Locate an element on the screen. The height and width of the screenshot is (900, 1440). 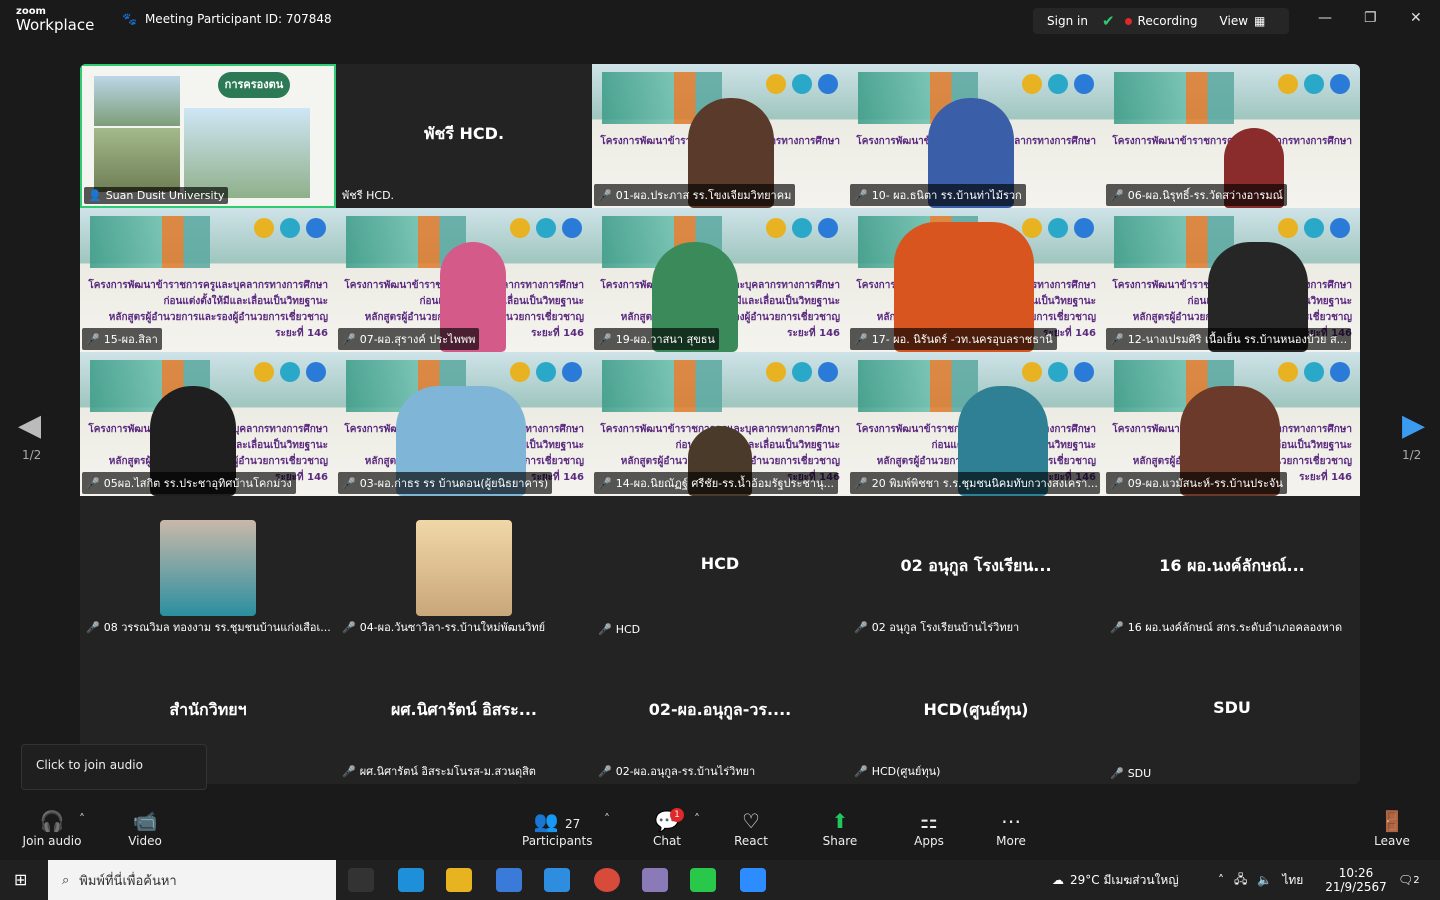
language-indicator: ไทย is located at coordinates (1292, 880).